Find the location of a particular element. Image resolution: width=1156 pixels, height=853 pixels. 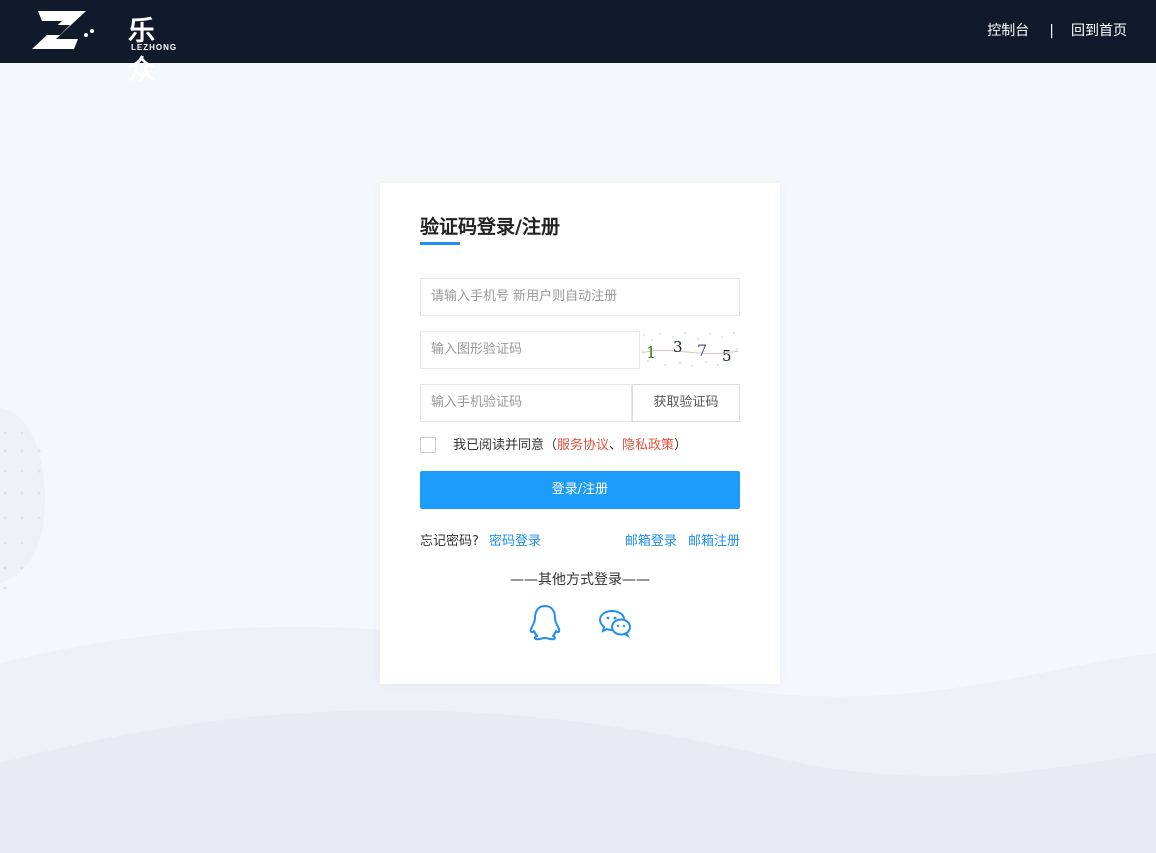

svg-text: 1 is located at coordinates (651, 352).